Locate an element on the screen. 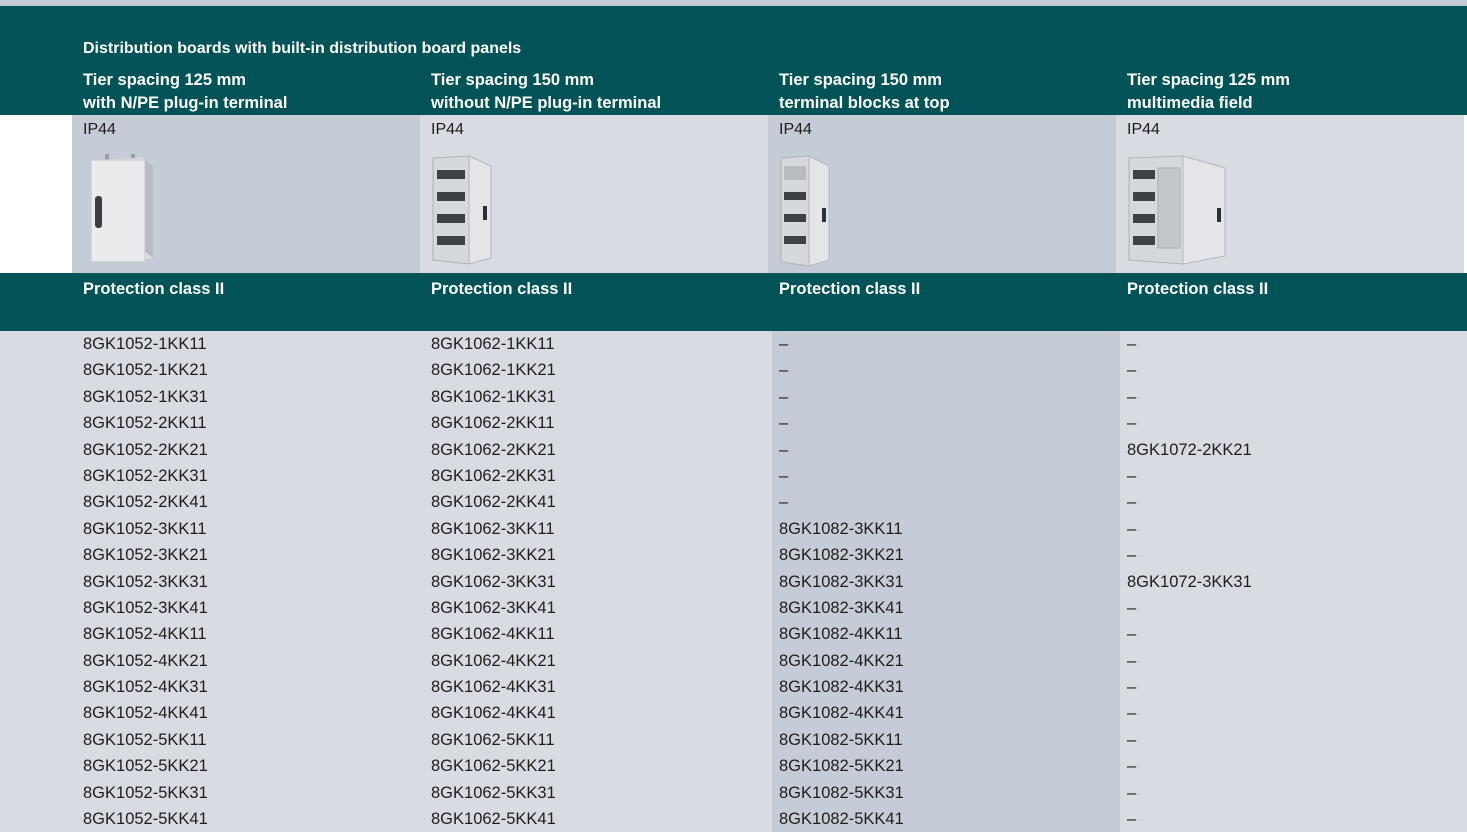  order-number-col3: 8GK1082-4KK11 is located at coordinates (946, 634).